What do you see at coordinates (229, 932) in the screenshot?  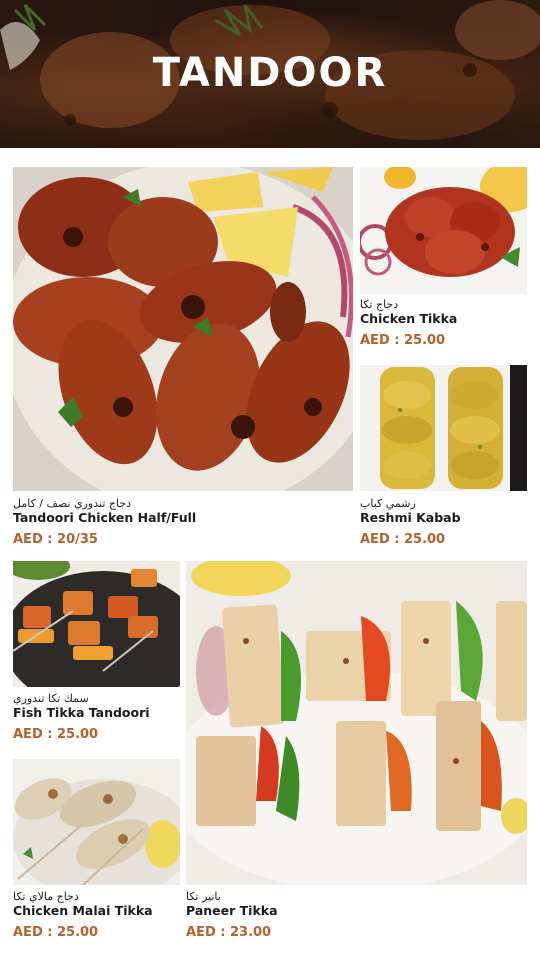 I see `item-price: AED : 23.00` at bounding box center [229, 932].